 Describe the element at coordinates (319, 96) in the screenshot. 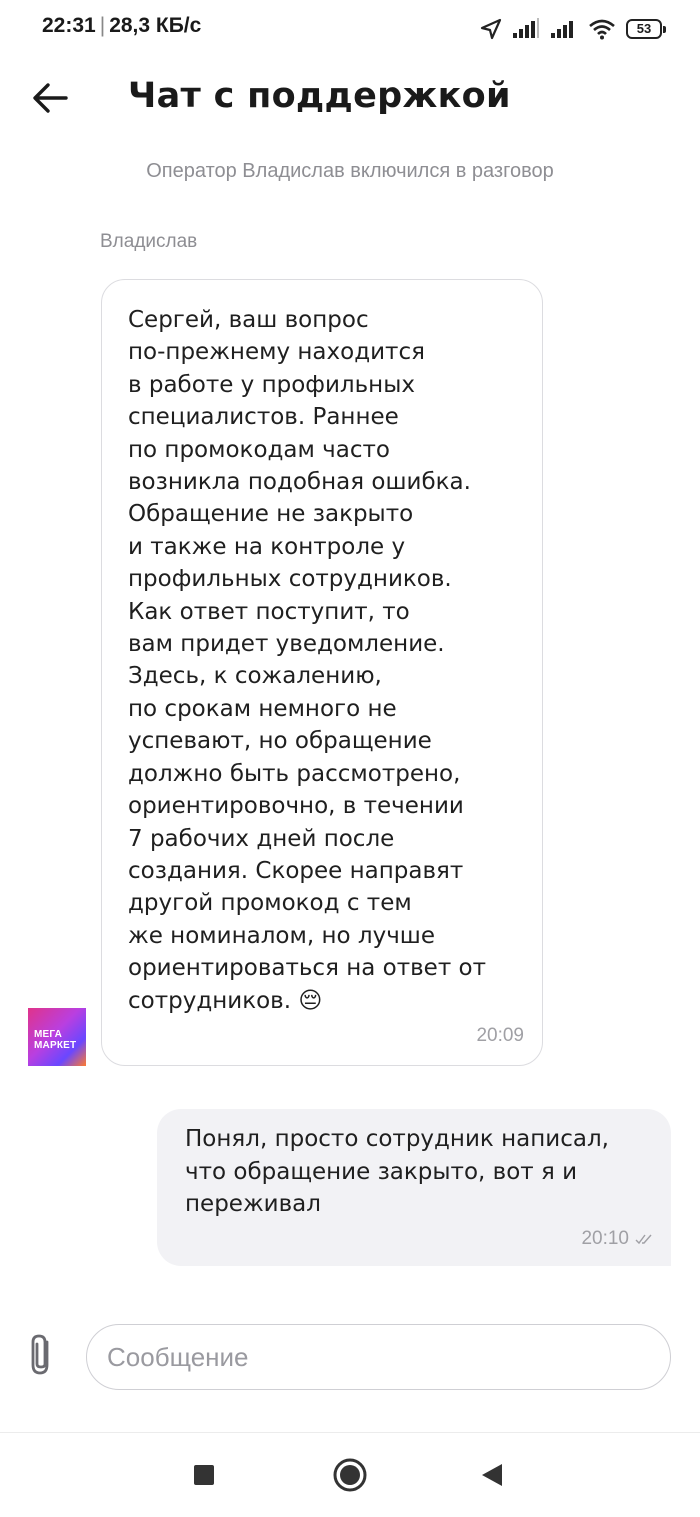

I see `page-title: Чат с поддержкой` at that location.